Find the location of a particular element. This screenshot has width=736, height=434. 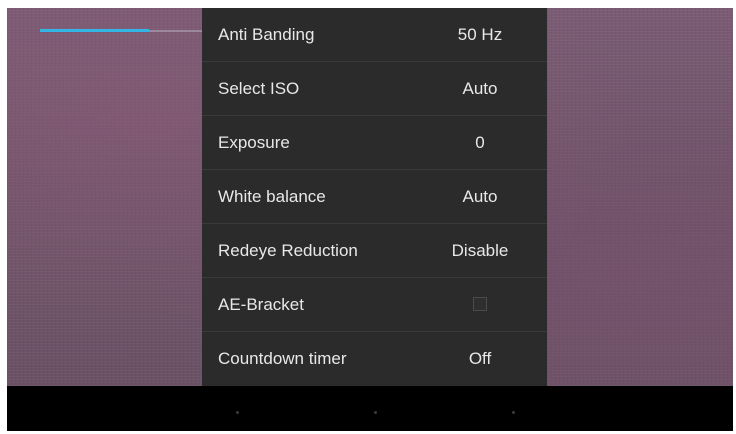

ae-bracket-checkbox is located at coordinates (480, 304).